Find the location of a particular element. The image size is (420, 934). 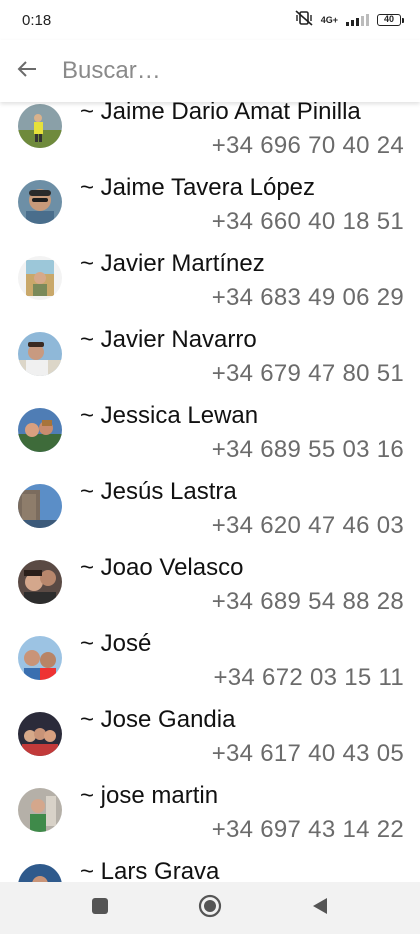

contact-row: ~ Javier Martínez +34 683 49 06 29 is located at coordinates (210, 288).